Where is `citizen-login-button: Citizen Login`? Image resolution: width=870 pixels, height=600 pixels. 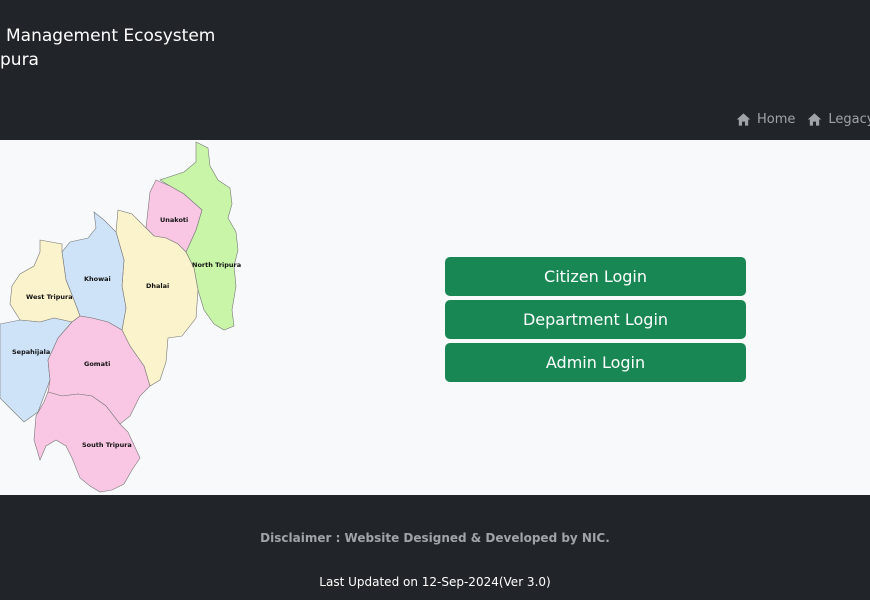 citizen-login-button: Citizen Login is located at coordinates (595, 276).